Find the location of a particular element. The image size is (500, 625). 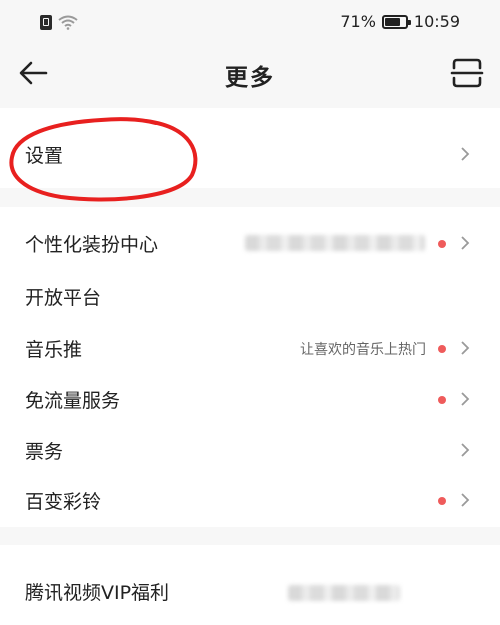

nav-bar: 更多 is located at coordinates (250, 73).